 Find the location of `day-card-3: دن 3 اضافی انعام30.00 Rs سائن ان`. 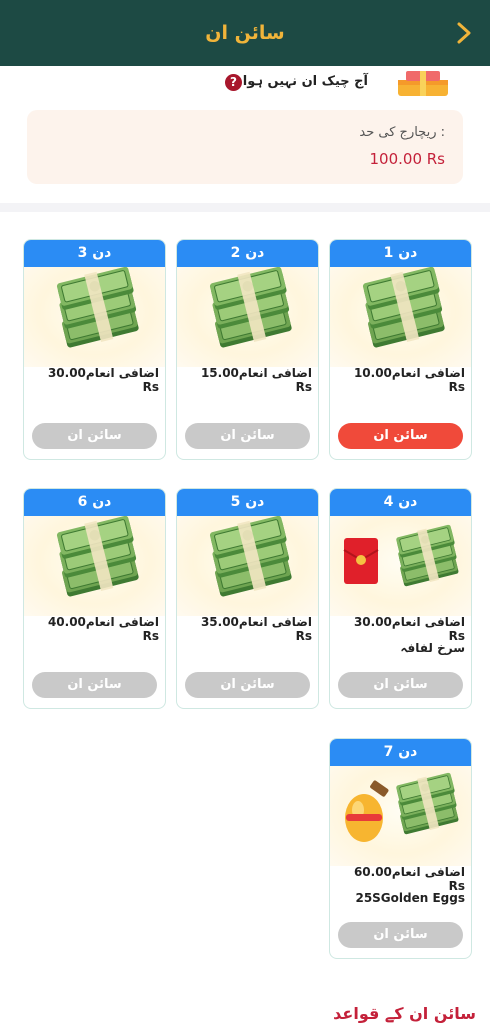

day-card-3: دن 3 اضافی انعام30.00 Rs سائن ان is located at coordinates (94, 349).